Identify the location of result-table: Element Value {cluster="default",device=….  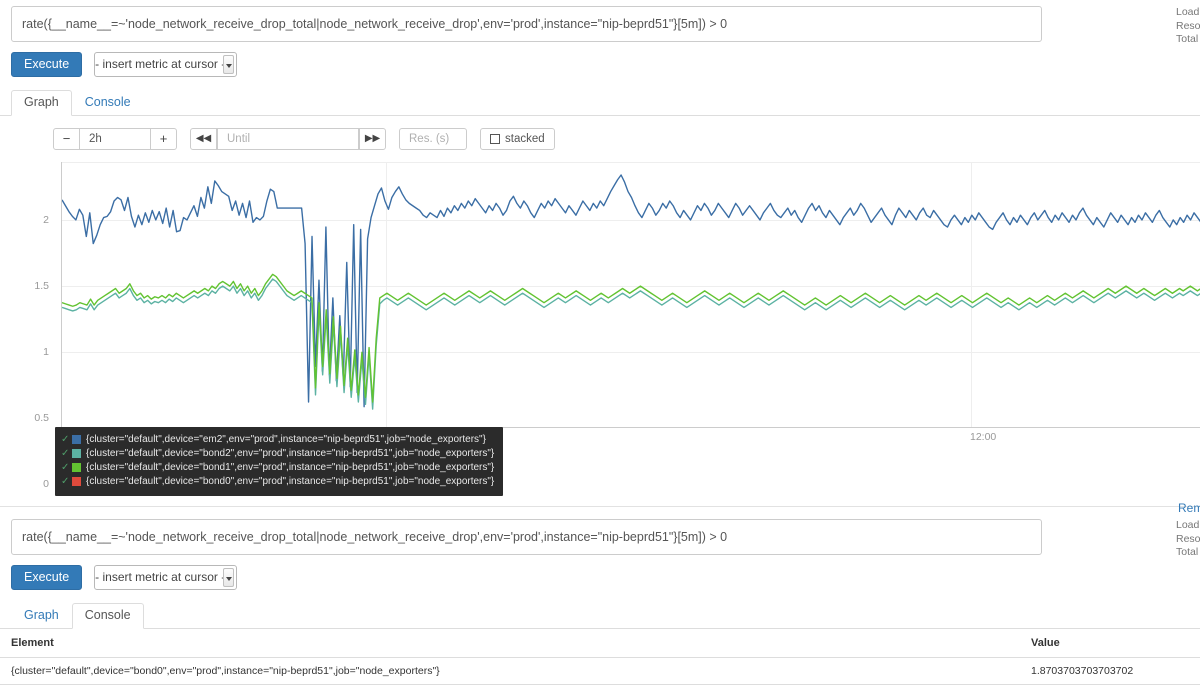
(600, 657).